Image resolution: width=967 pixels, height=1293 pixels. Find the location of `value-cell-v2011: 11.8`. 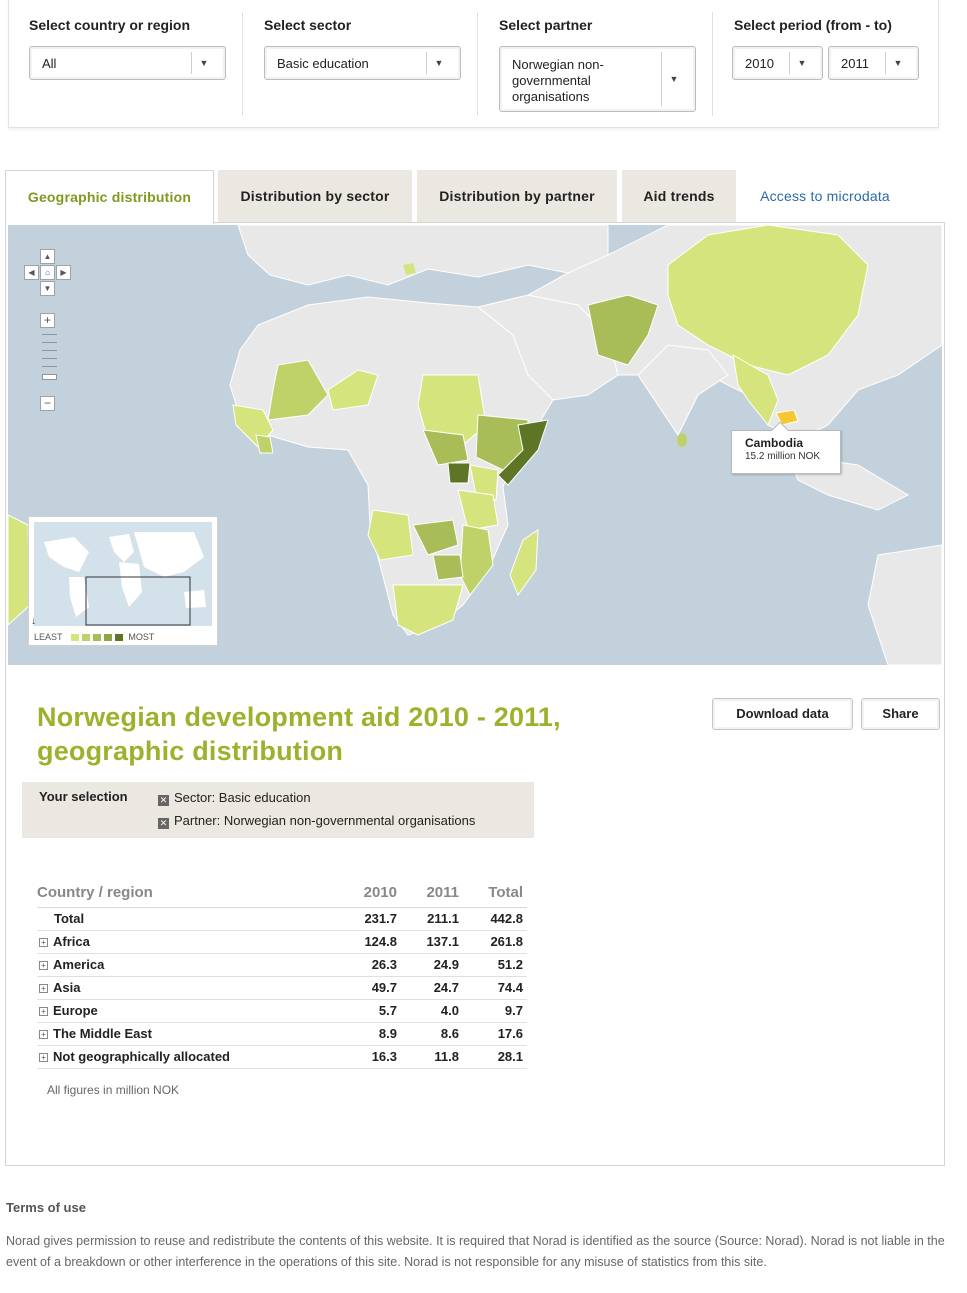

value-cell-v2011: 11.8 is located at coordinates (432, 1057).